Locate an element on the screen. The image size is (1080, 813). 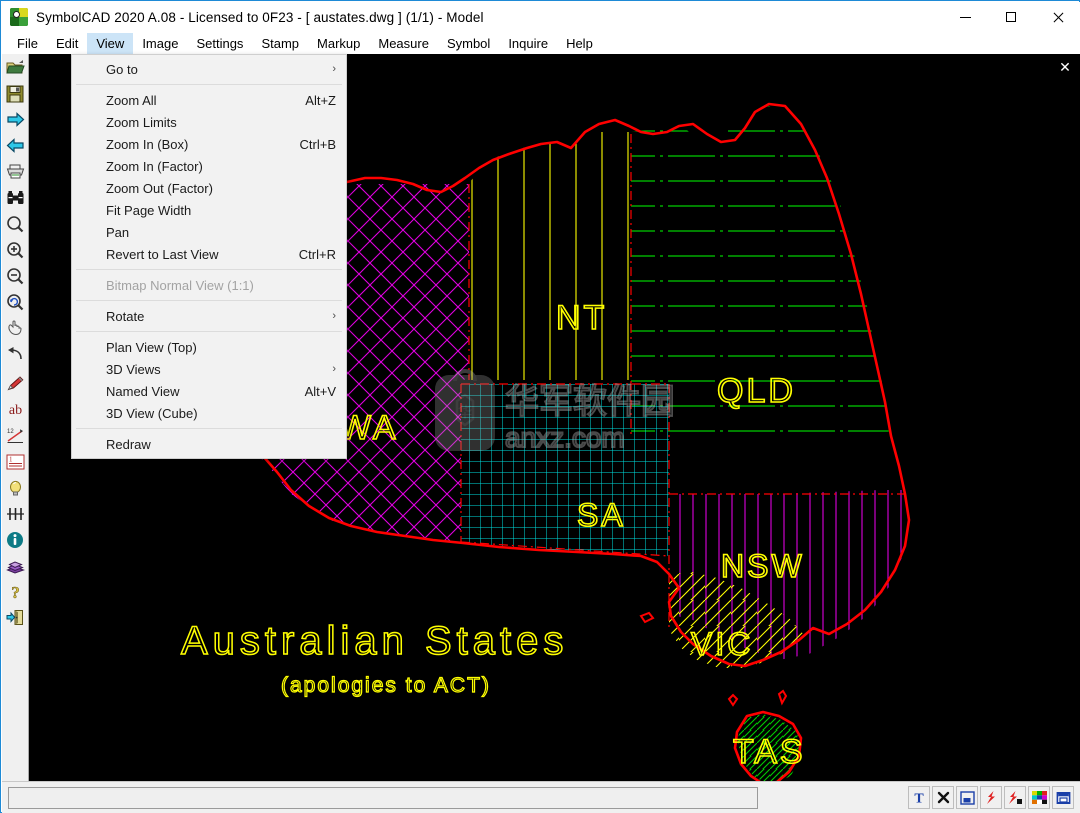
menu-item-label: Fit Page Width is located at coordinates (149, 210).